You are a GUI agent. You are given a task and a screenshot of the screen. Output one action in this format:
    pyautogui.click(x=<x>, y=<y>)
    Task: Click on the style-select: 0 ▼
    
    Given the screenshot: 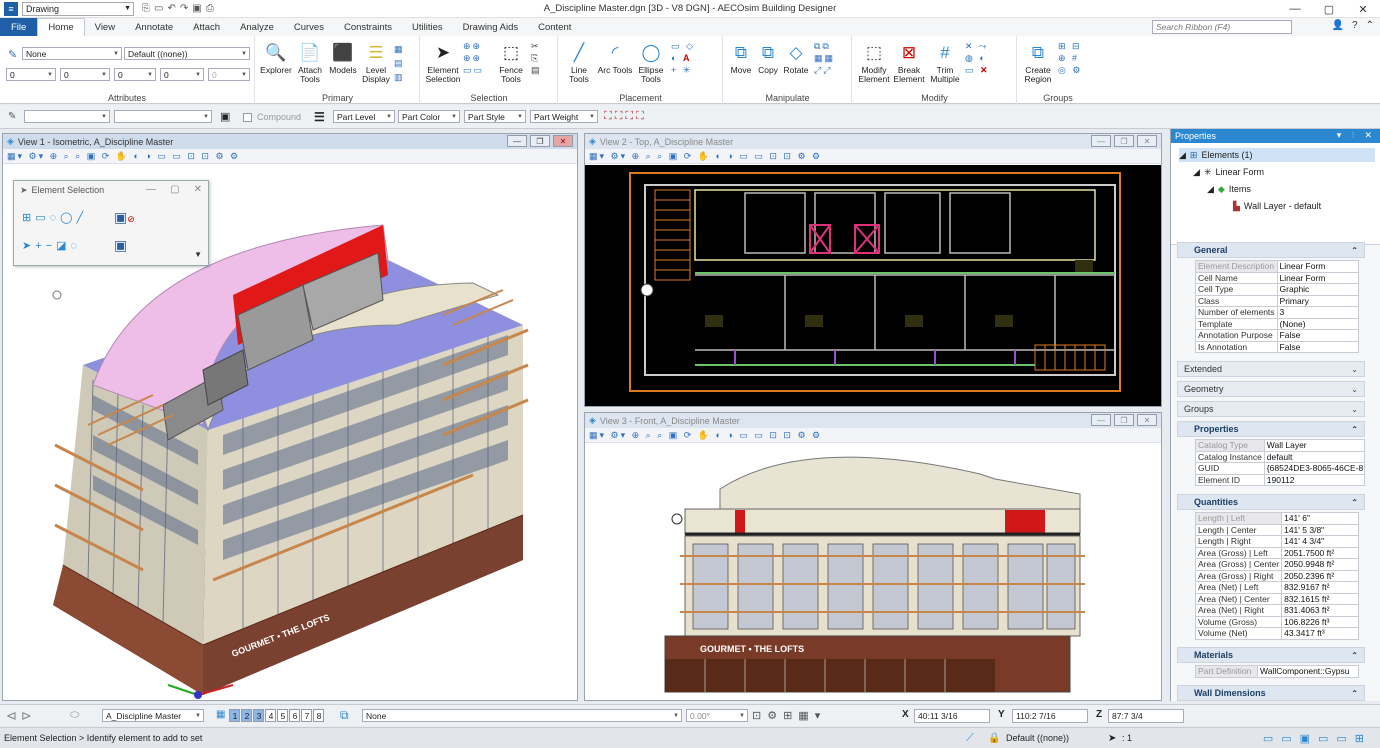 What is the action you would take?
    pyautogui.click(x=85, y=74)
    